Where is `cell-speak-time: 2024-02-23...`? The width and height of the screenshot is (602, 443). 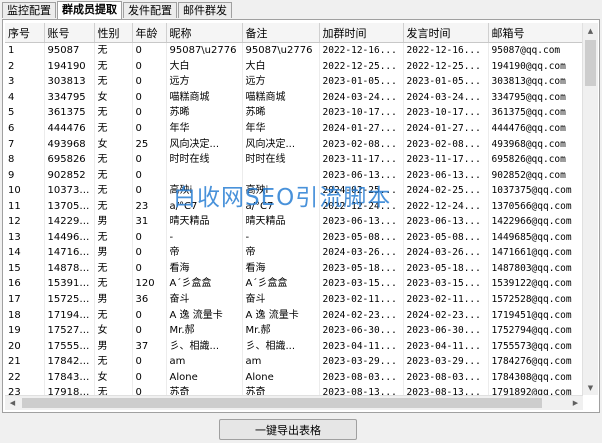
cell-speak-time: 2024-02-23... is located at coordinates (446, 315).